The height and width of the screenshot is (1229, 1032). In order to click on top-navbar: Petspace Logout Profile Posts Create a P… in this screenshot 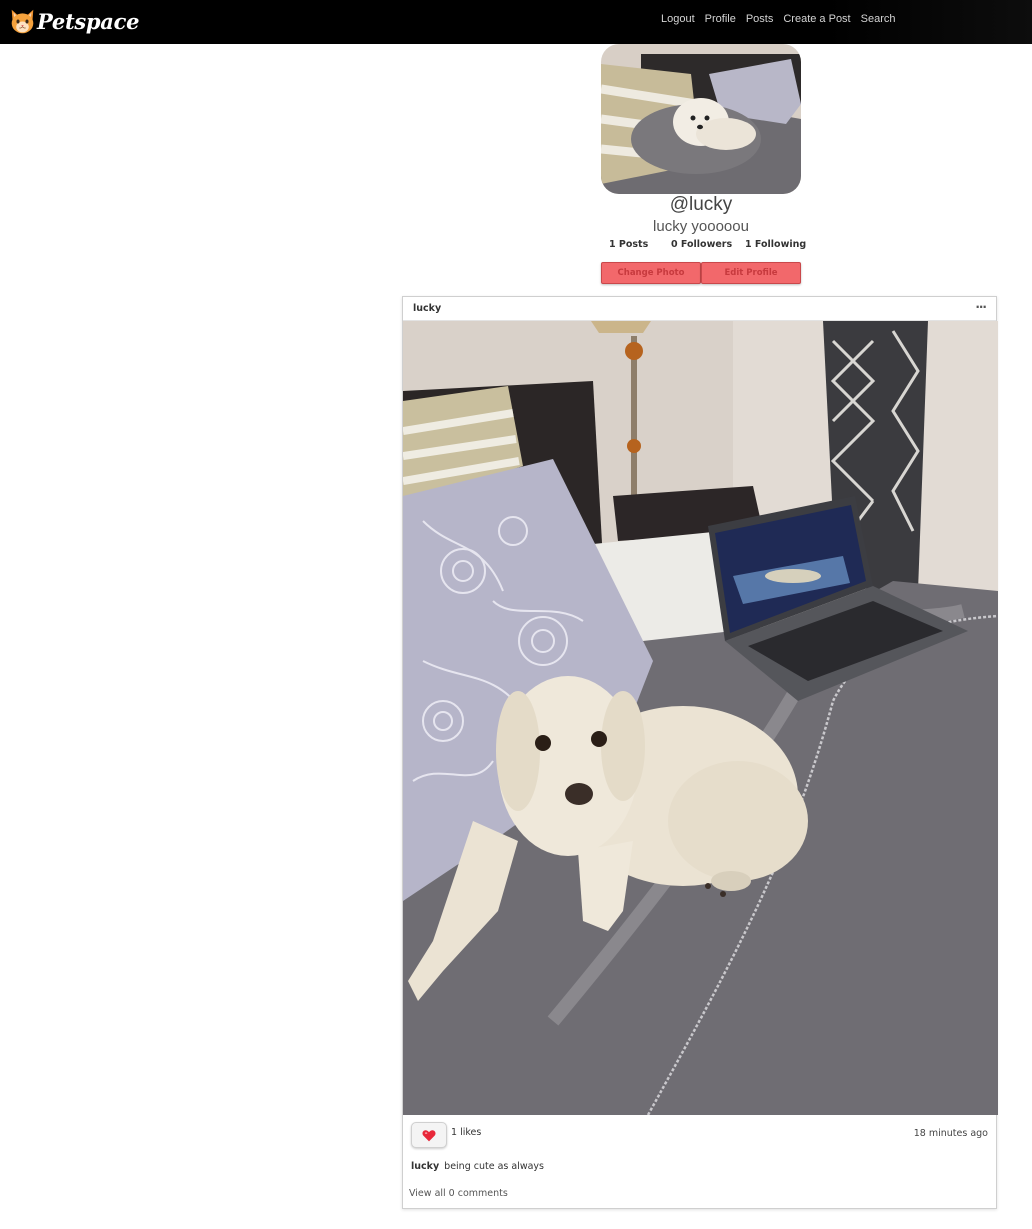, I will do `click(516, 22)`.